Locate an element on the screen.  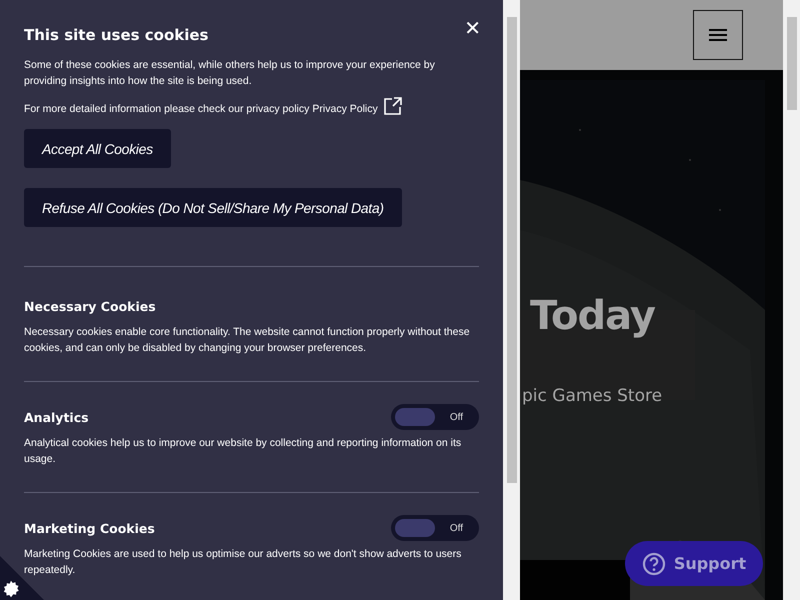
section-description: Analytical cookies help us to improve our website by collecting and reporting information on its usage. is located at coordinates (243, 451).